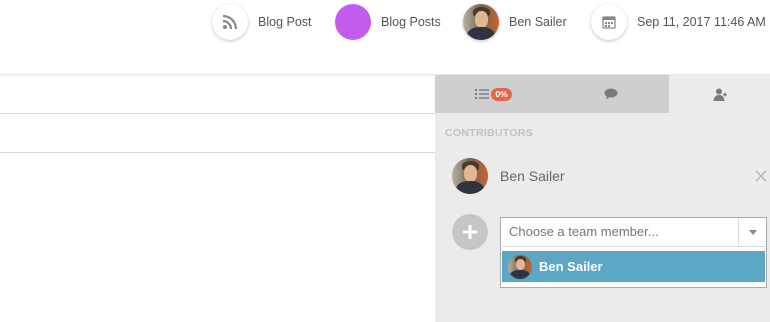  What do you see at coordinates (285, 22) in the screenshot?
I see `content-type-label: Blog Post` at bounding box center [285, 22].